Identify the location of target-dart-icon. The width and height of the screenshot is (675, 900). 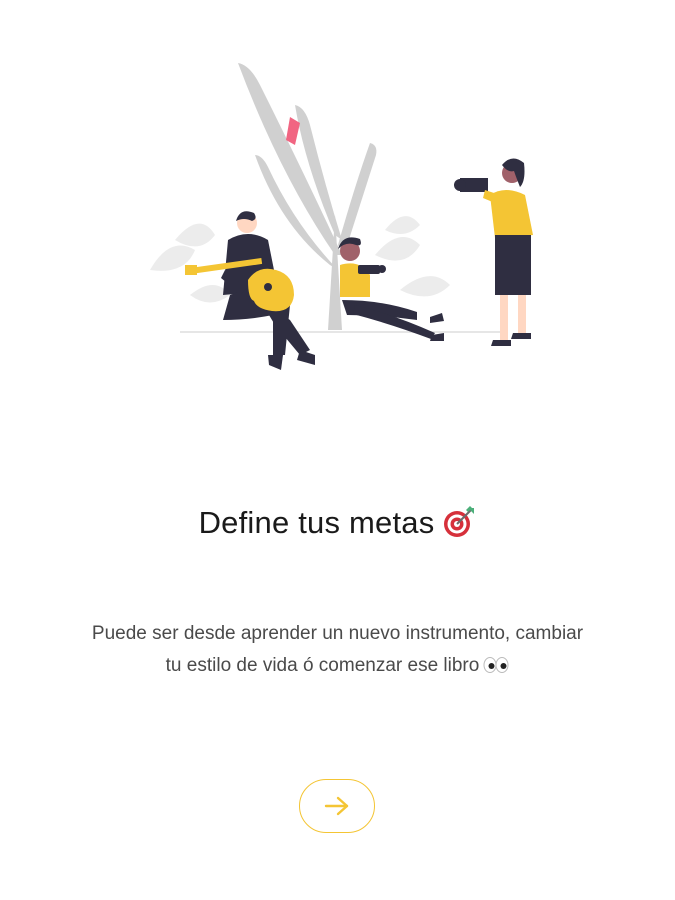
(459, 521).